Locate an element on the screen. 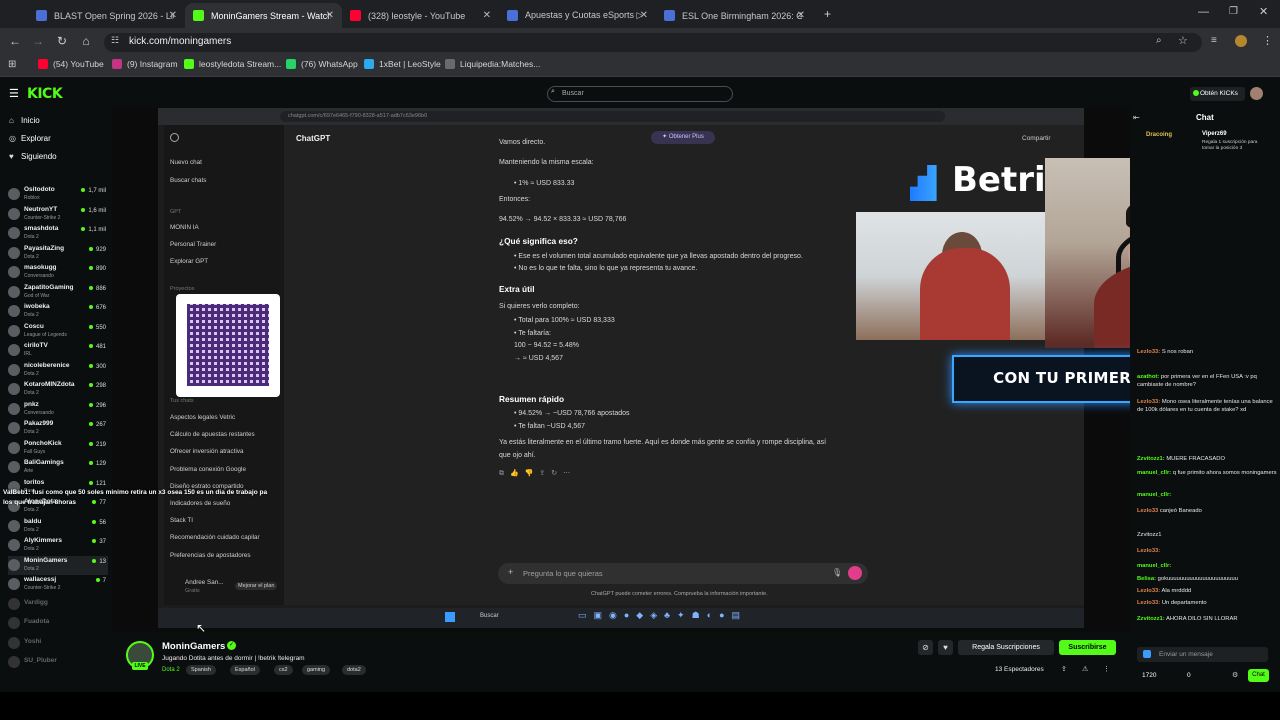 The height and width of the screenshot is (720, 1280). kicks-balance: 1720 is located at coordinates (1149, 675).